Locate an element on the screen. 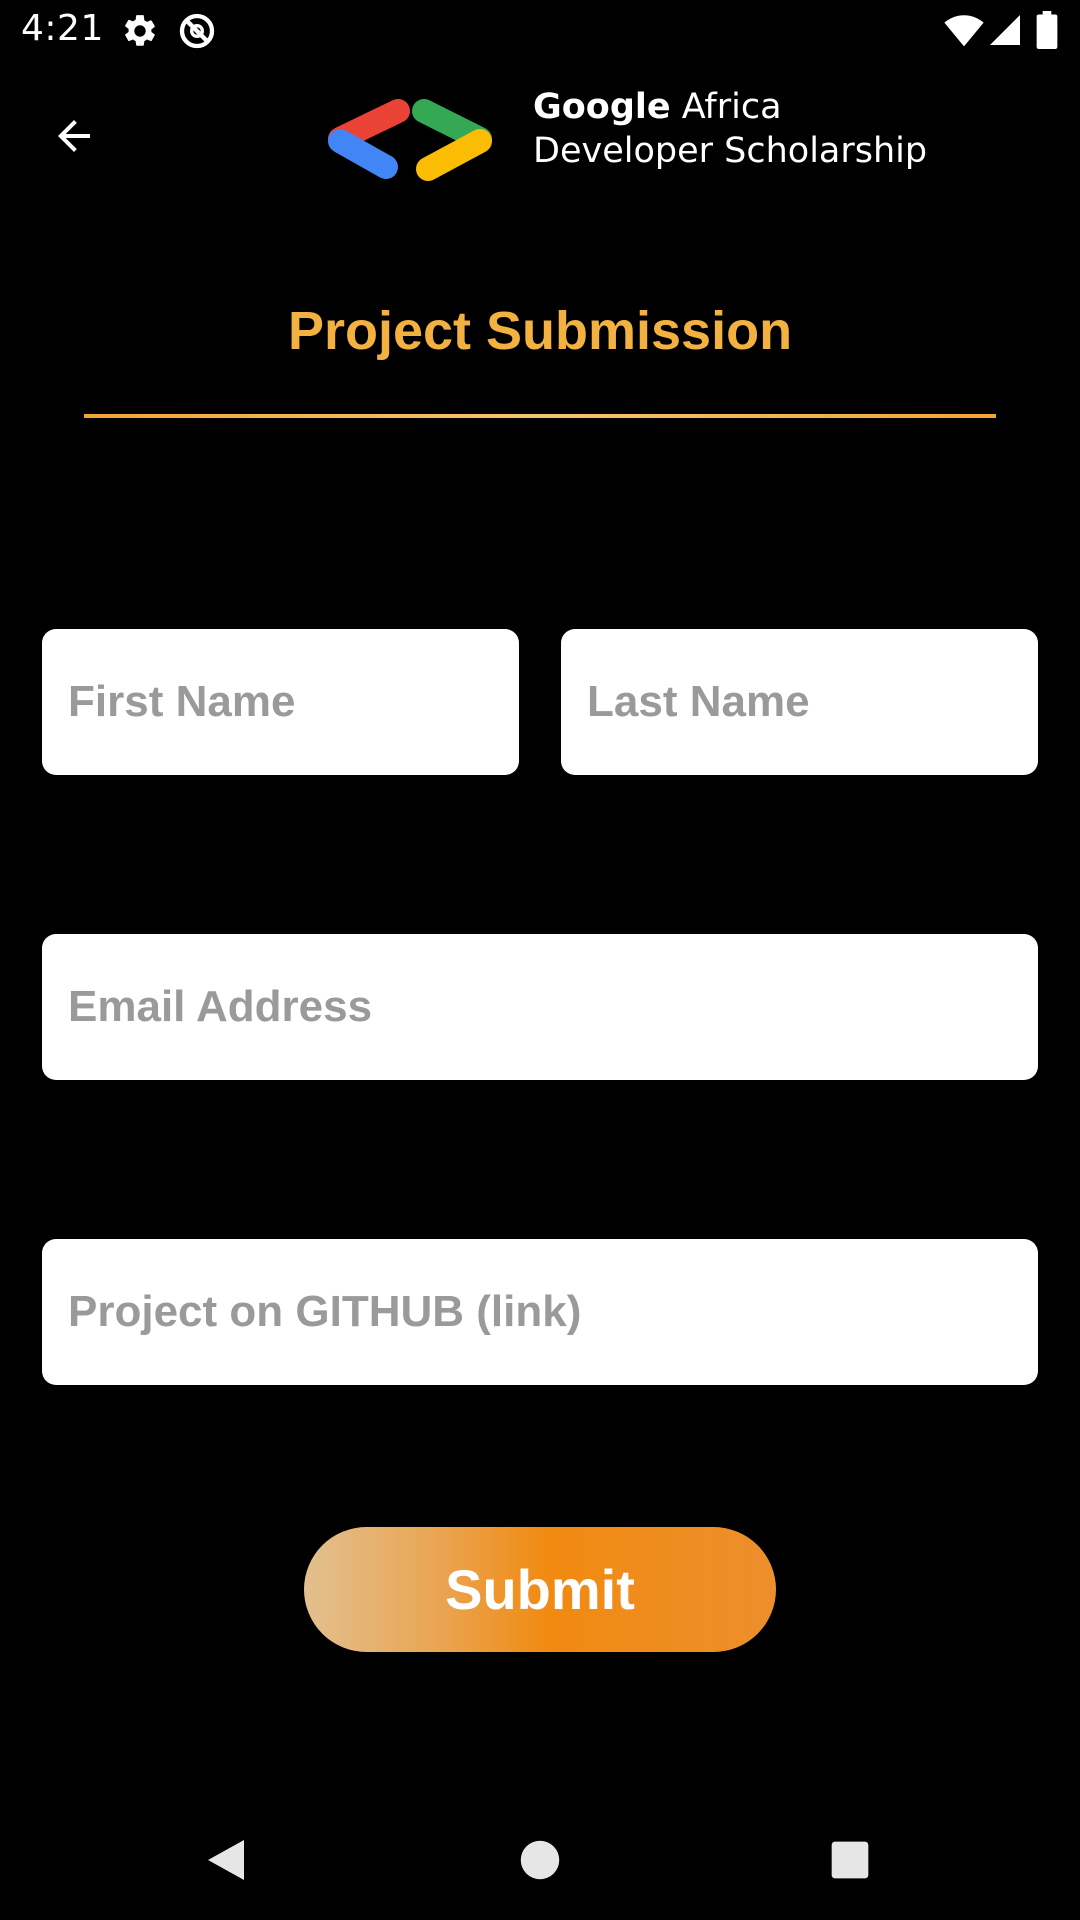 The image size is (1080, 1920). status-bar: 4:21 is located at coordinates (540, 31).